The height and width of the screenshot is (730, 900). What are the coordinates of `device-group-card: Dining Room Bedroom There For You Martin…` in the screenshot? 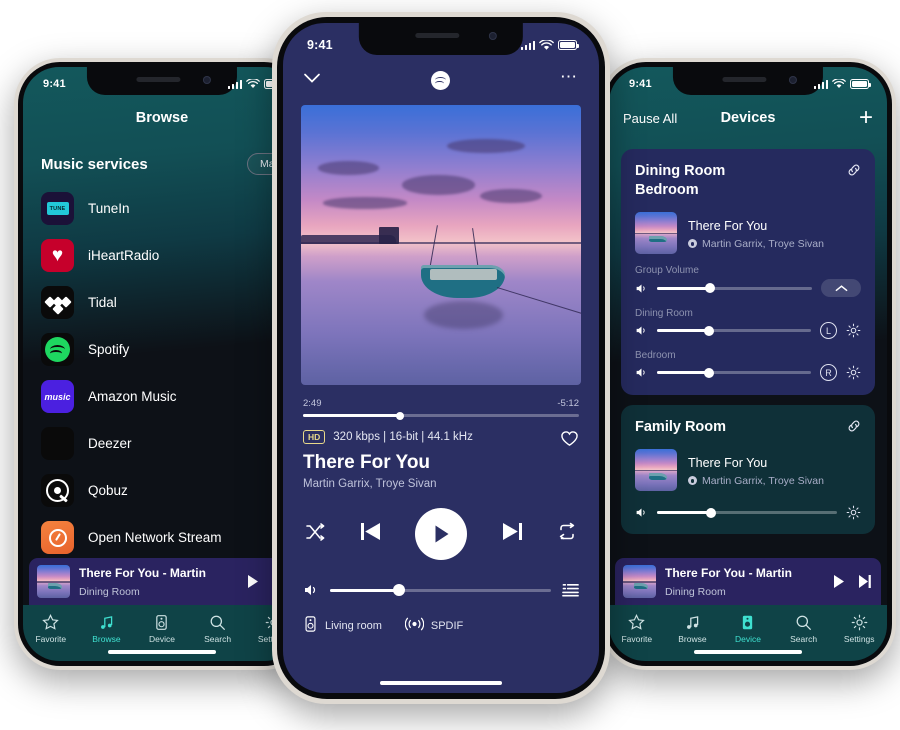 It's located at (748, 272).